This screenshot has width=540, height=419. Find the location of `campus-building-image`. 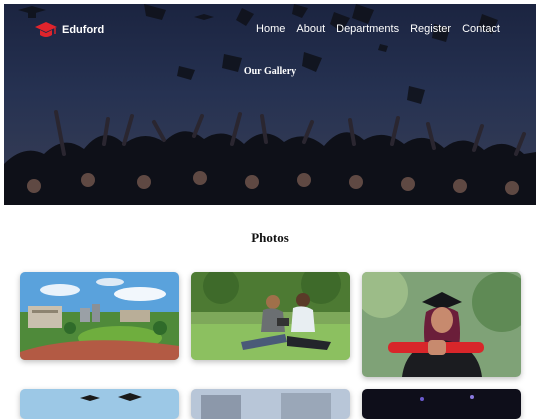

campus-building-image is located at coordinates (270, 404).